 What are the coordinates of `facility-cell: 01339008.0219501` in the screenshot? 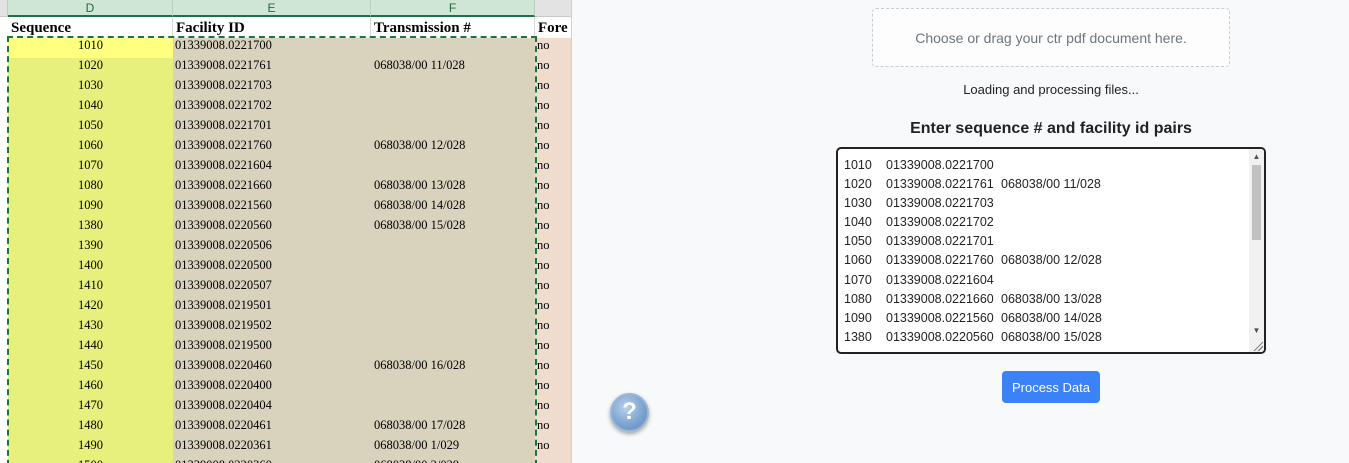 It's located at (272, 308).